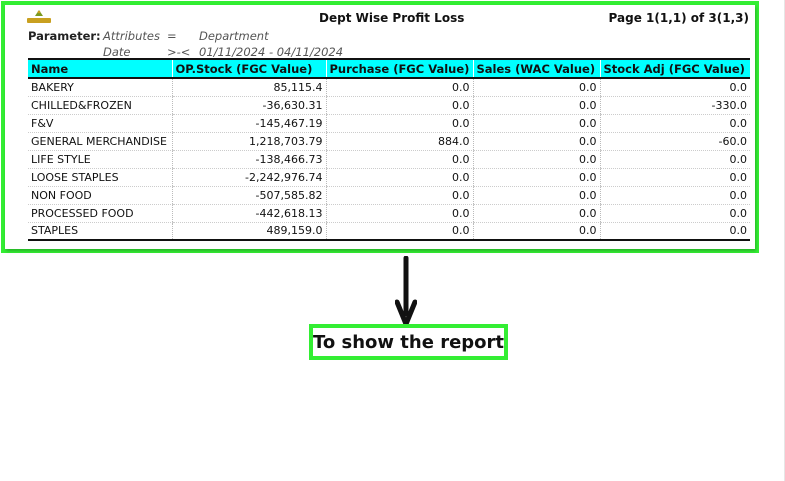 The height and width of the screenshot is (481, 785). What do you see at coordinates (678, 18) in the screenshot?
I see `page-info: Page 1(1,1) of 3(1,3)` at bounding box center [678, 18].